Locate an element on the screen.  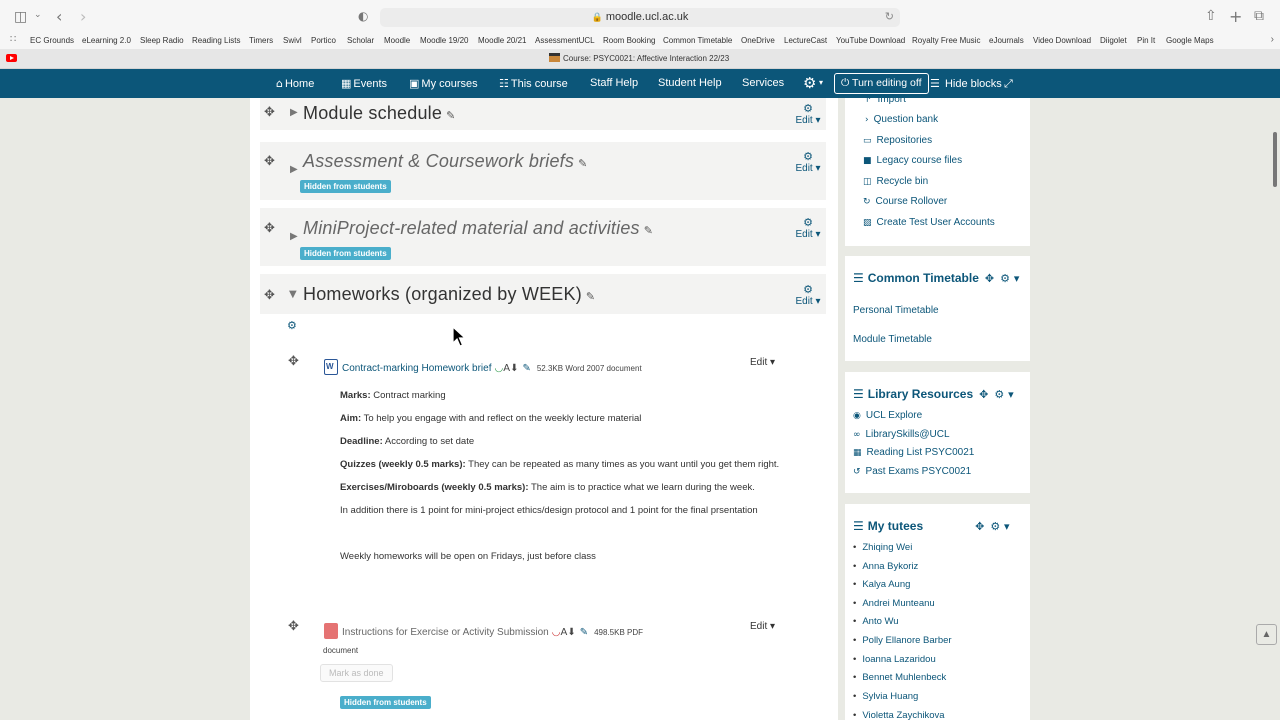
tutee-link: Ioanna Lazaridou is located at coordinates (894, 659).